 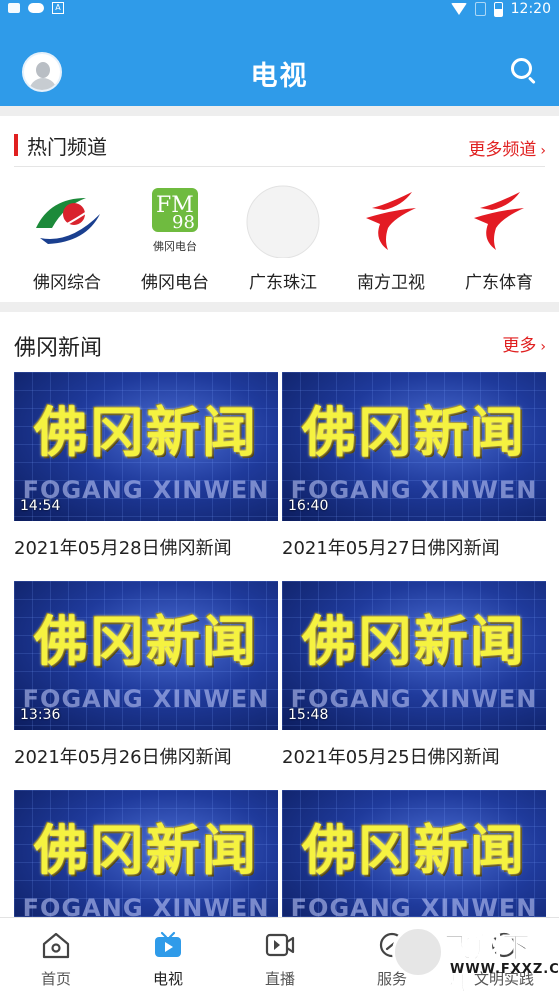 I want to click on video-thumbnail: 佛冈新闻 FOGANG XINWEN 16:40, so click(x=414, y=446).